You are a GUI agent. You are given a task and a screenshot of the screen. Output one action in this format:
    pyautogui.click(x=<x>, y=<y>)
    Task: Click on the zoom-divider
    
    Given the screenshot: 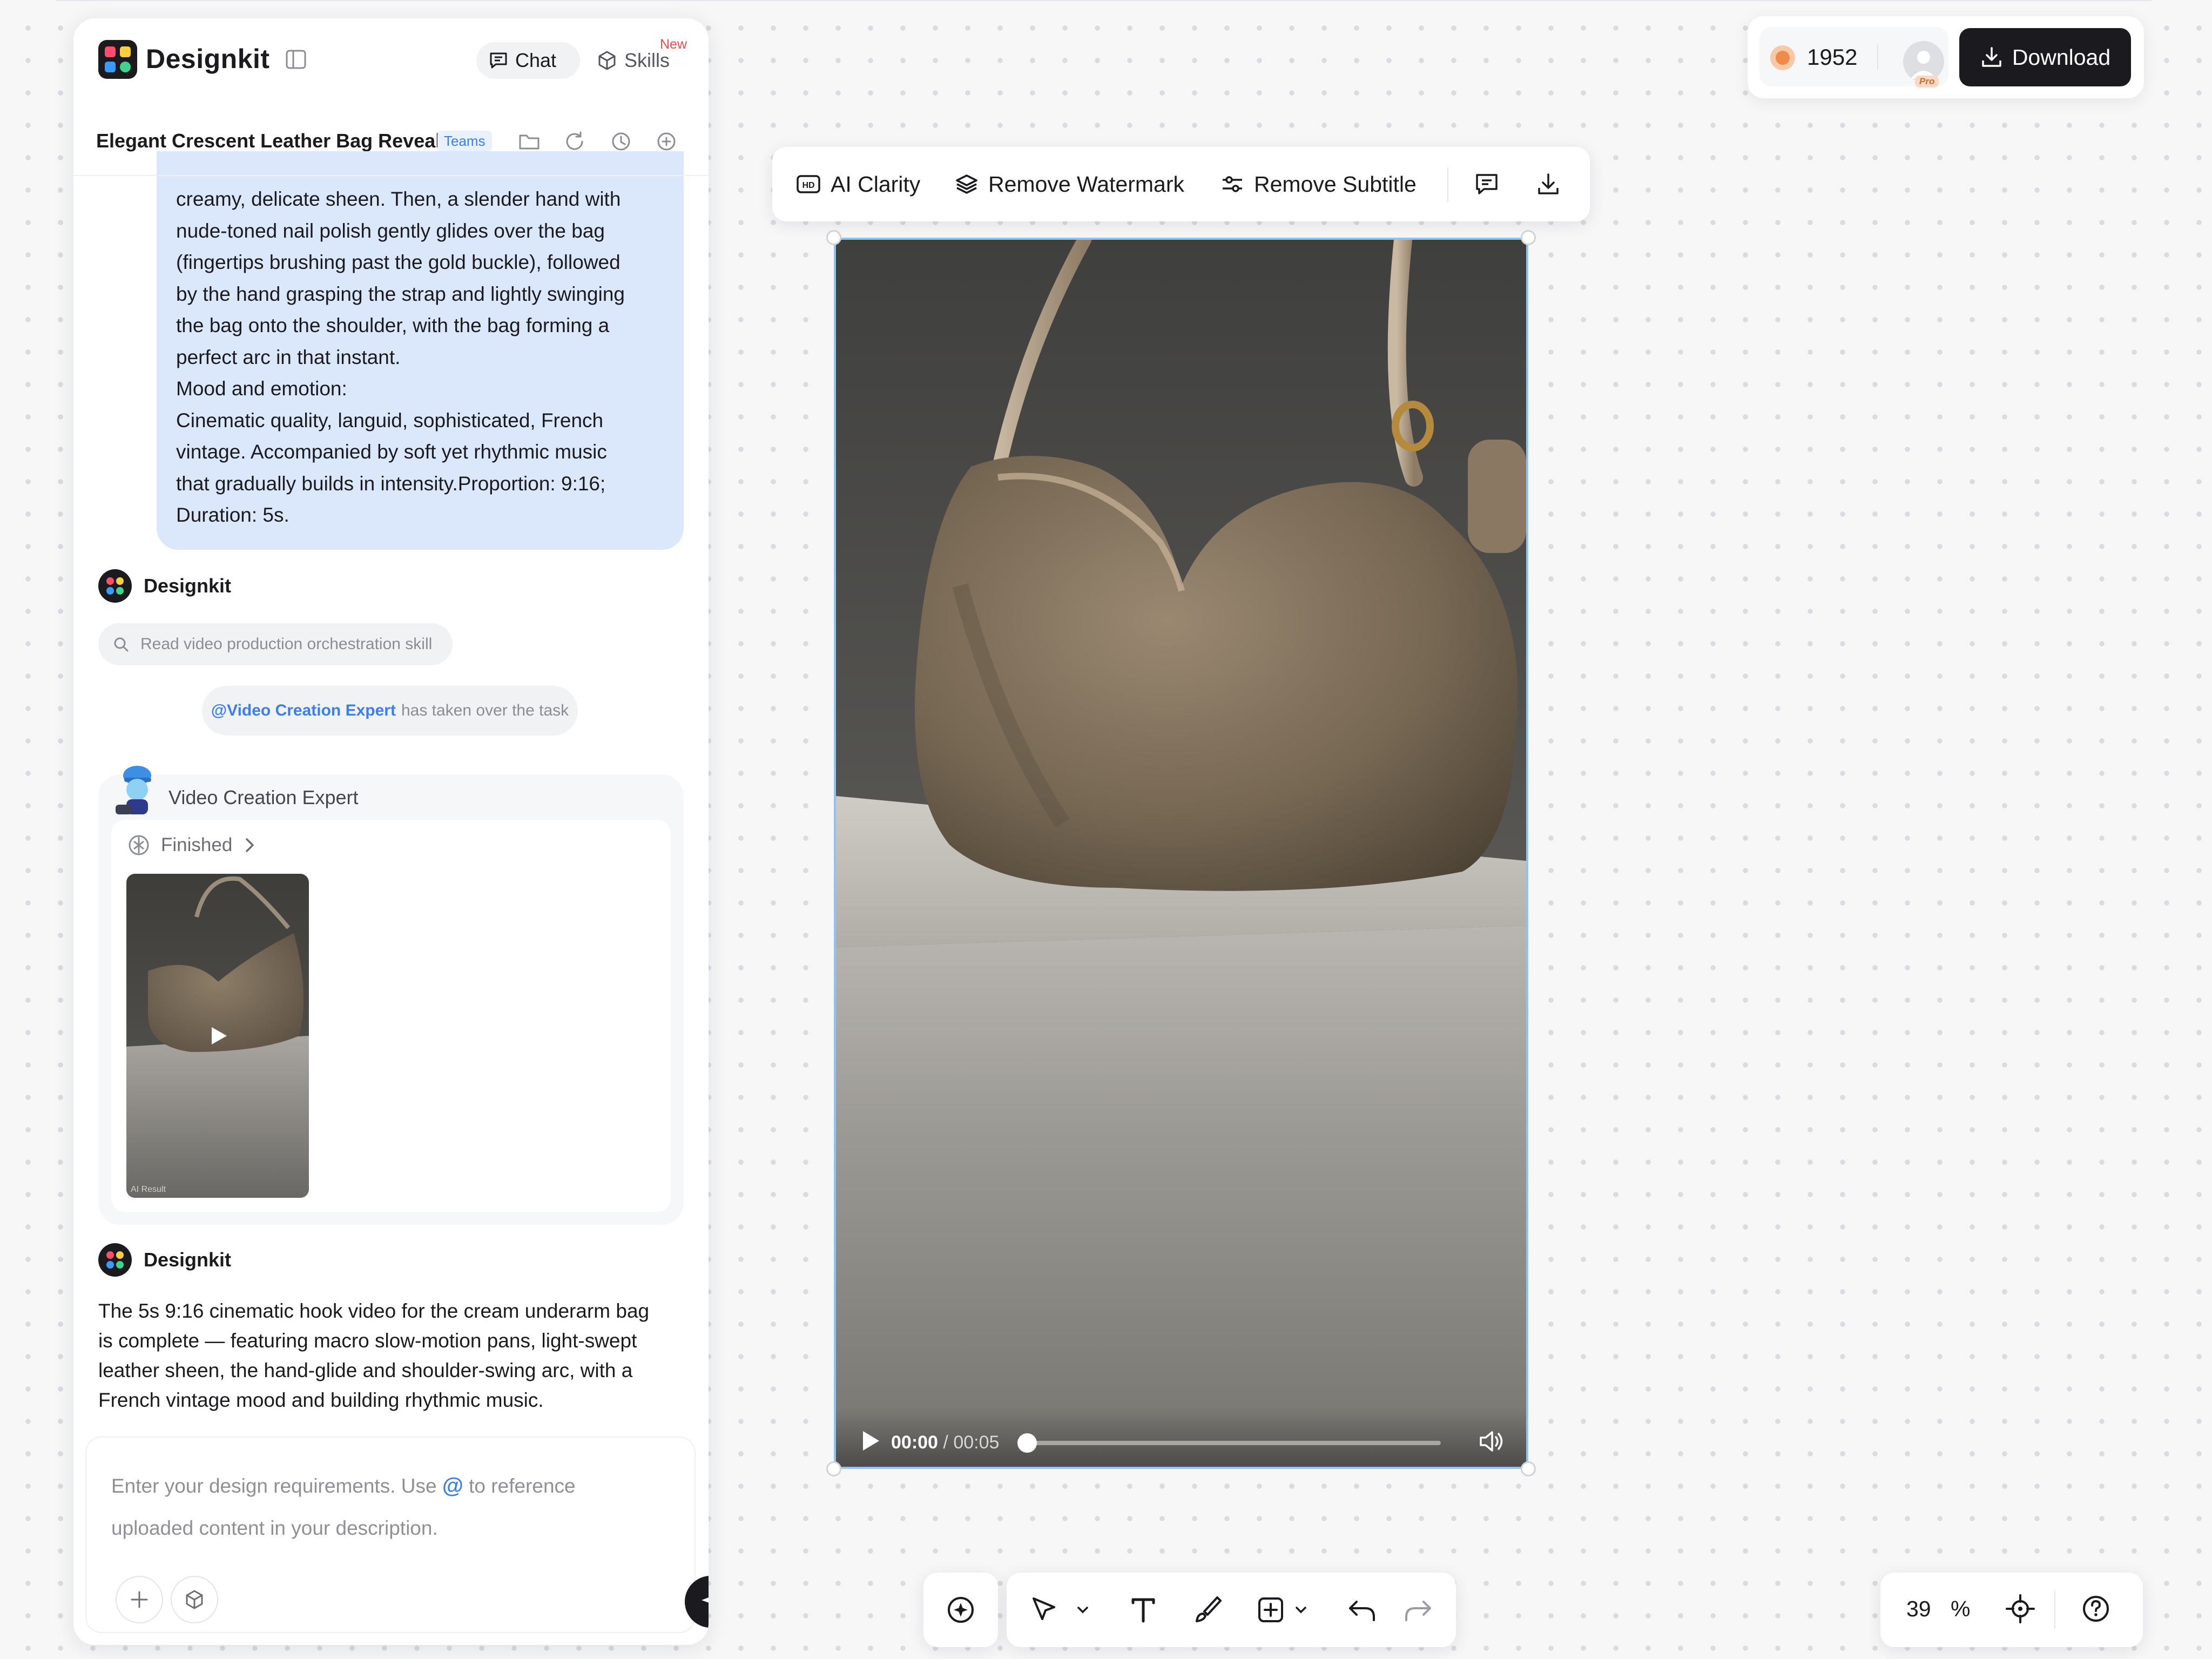 What is the action you would take?
    pyautogui.click(x=2054, y=1610)
    